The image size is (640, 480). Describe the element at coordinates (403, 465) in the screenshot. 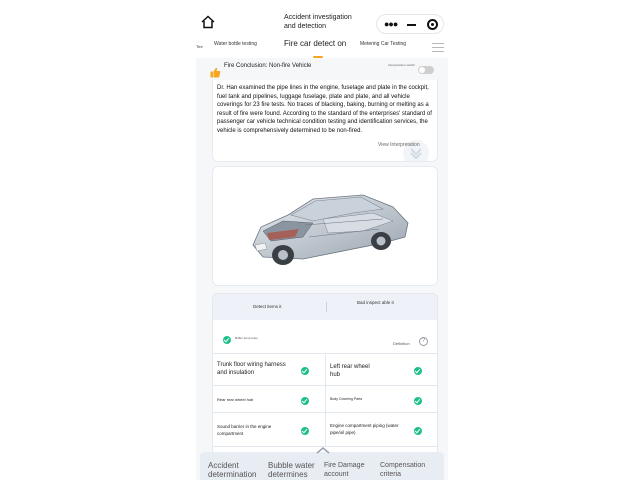

I see `bottom-nav-label: Compensation` at that location.